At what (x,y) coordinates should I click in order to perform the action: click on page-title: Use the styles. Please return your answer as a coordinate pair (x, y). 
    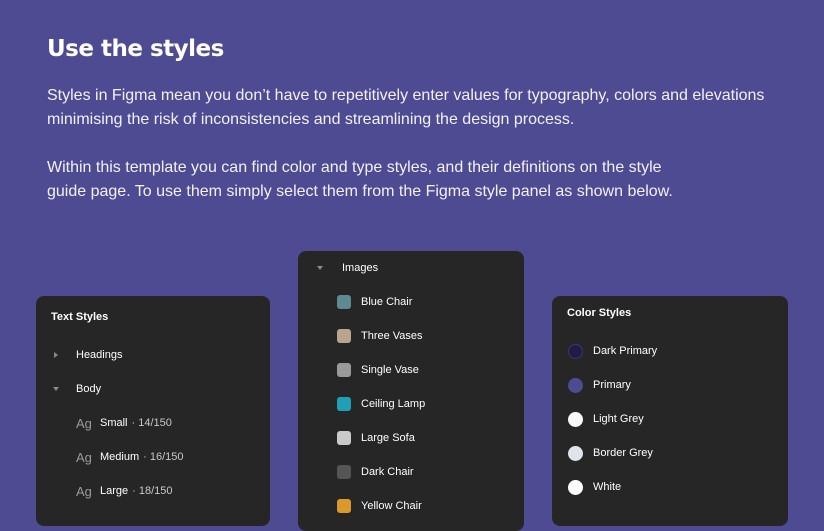
    Looking at the image, I should click on (135, 49).